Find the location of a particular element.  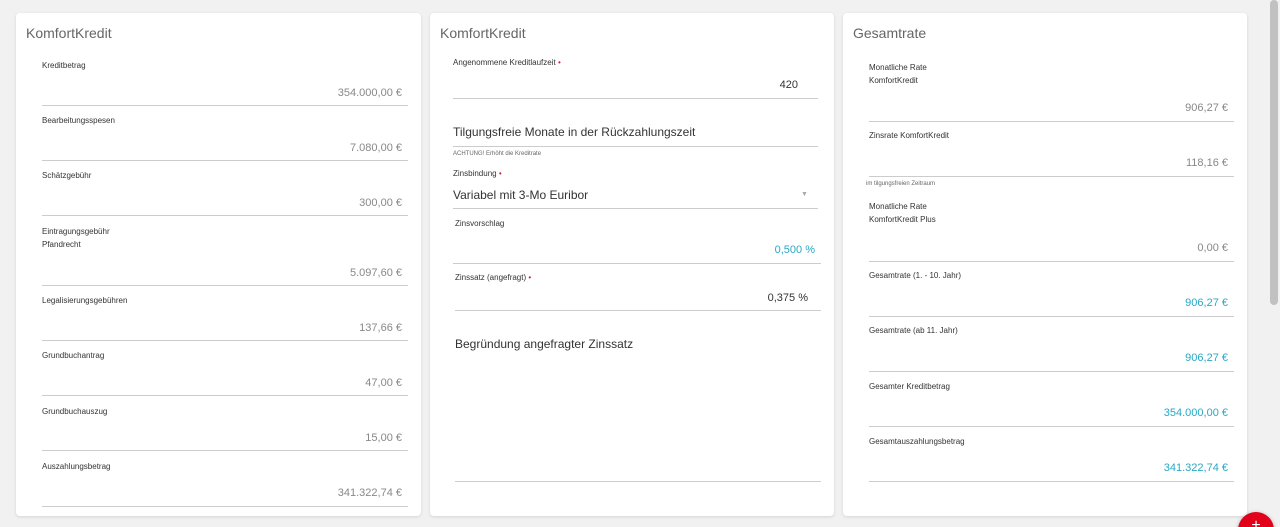

kreditlaufzeit-input: 420 is located at coordinates (789, 85).